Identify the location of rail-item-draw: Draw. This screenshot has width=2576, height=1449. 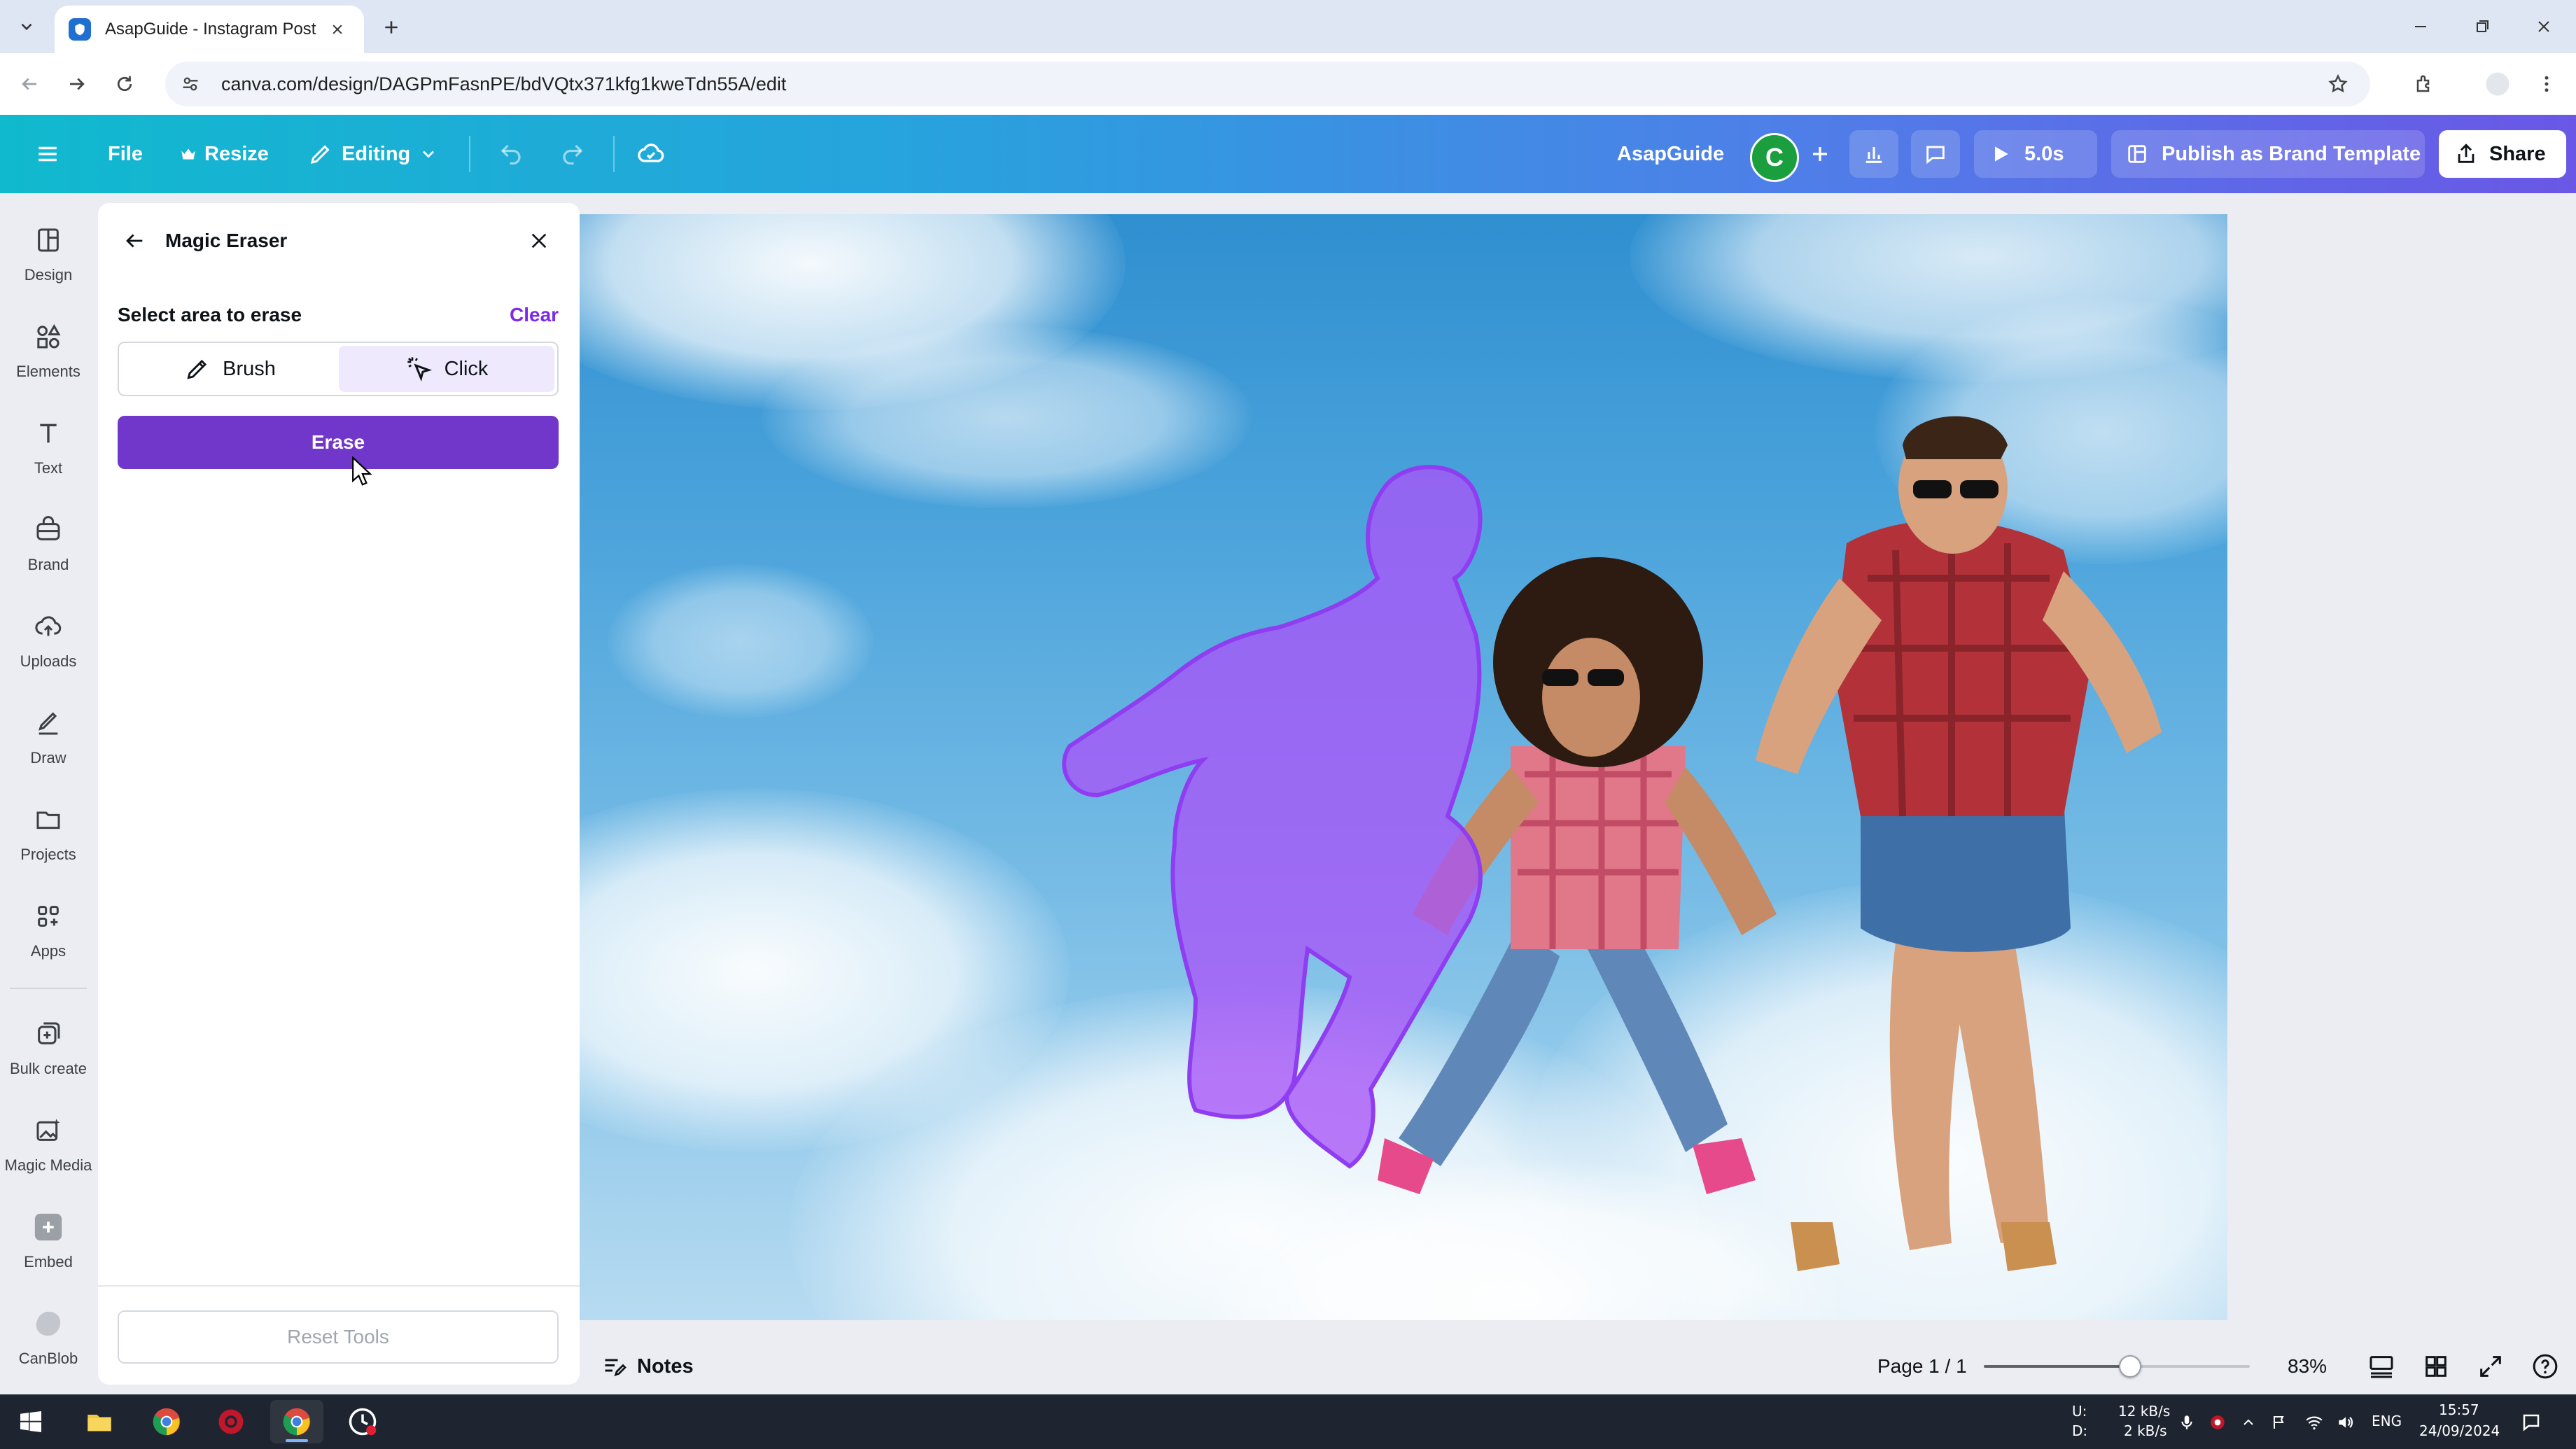
(48, 735).